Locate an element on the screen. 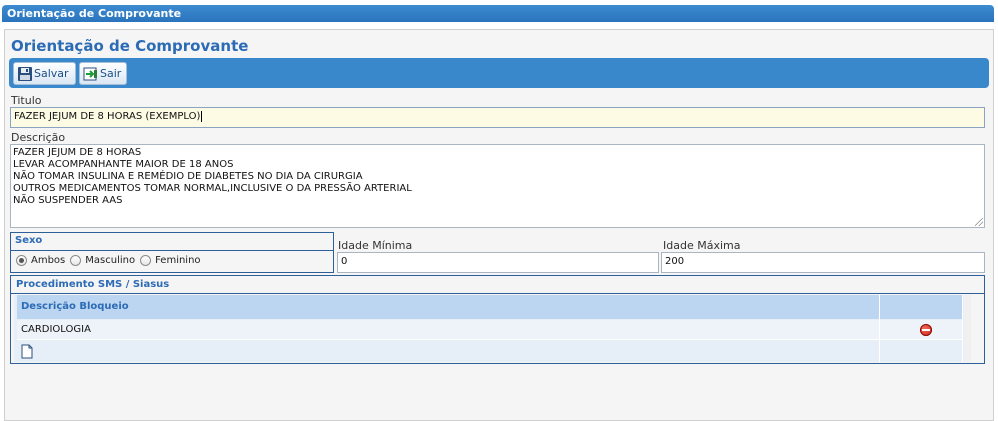 This screenshot has width=998, height=421. idade-maxima-field: 200 is located at coordinates (823, 262).